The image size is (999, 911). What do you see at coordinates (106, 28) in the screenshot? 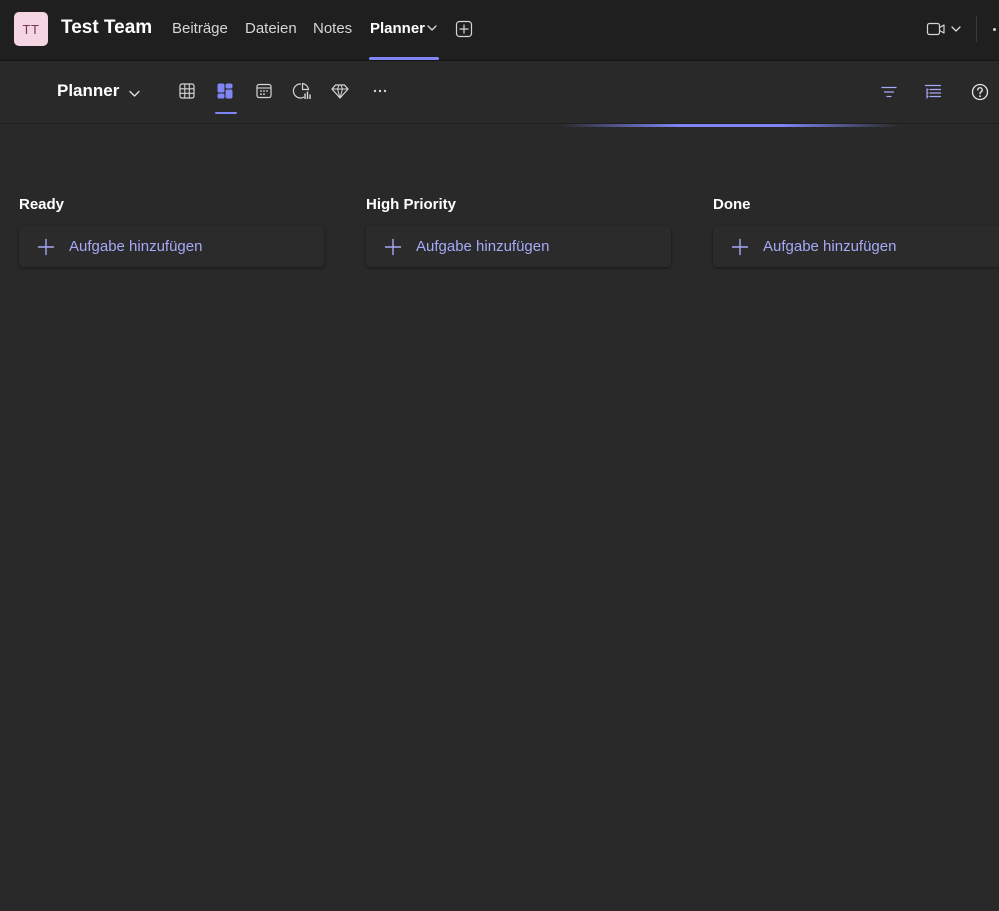
I see `team-name: Test Team` at bounding box center [106, 28].